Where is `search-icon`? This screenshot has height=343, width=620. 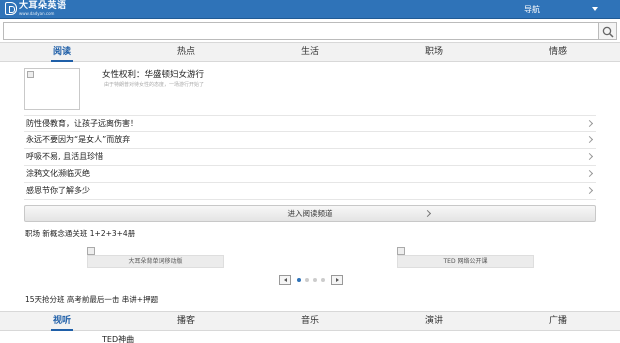 search-icon is located at coordinates (608, 32).